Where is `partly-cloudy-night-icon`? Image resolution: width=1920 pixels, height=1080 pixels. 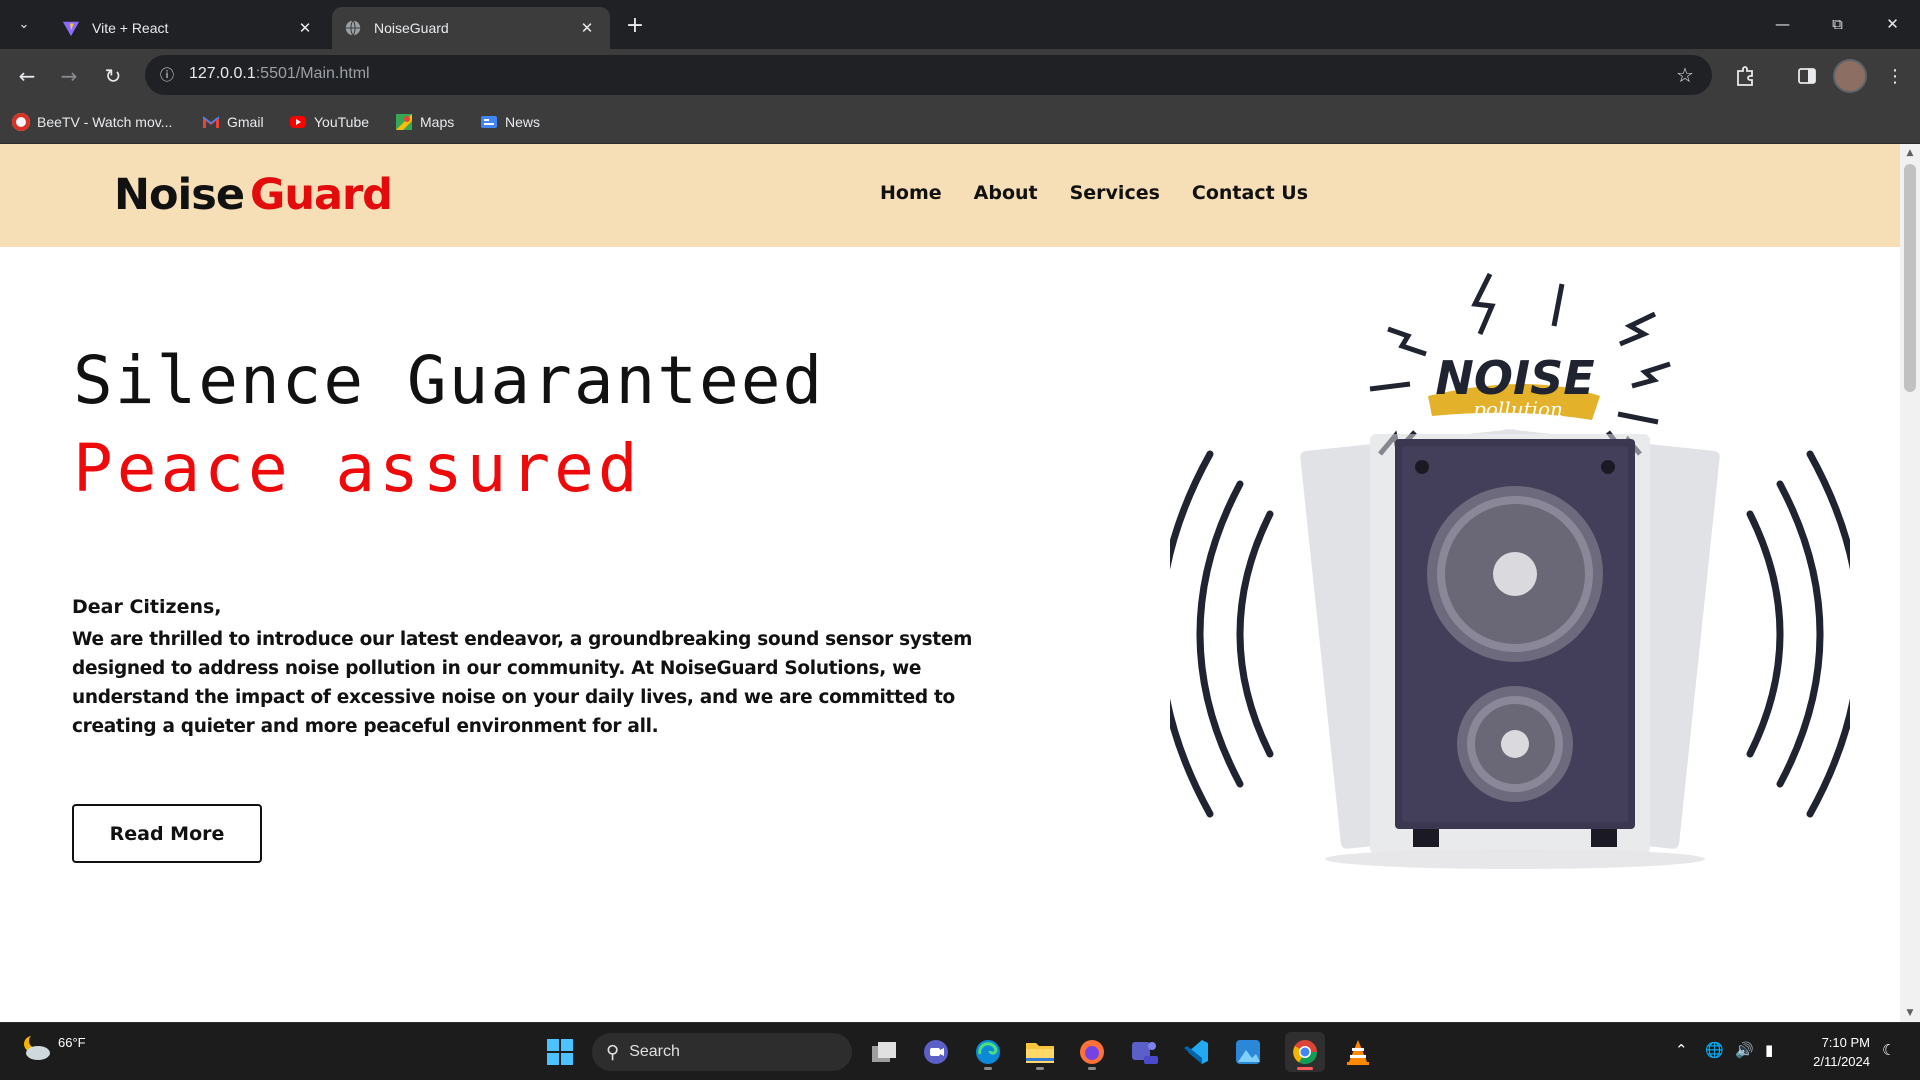 partly-cloudy-night-icon is located at coordinates (37, 1047).